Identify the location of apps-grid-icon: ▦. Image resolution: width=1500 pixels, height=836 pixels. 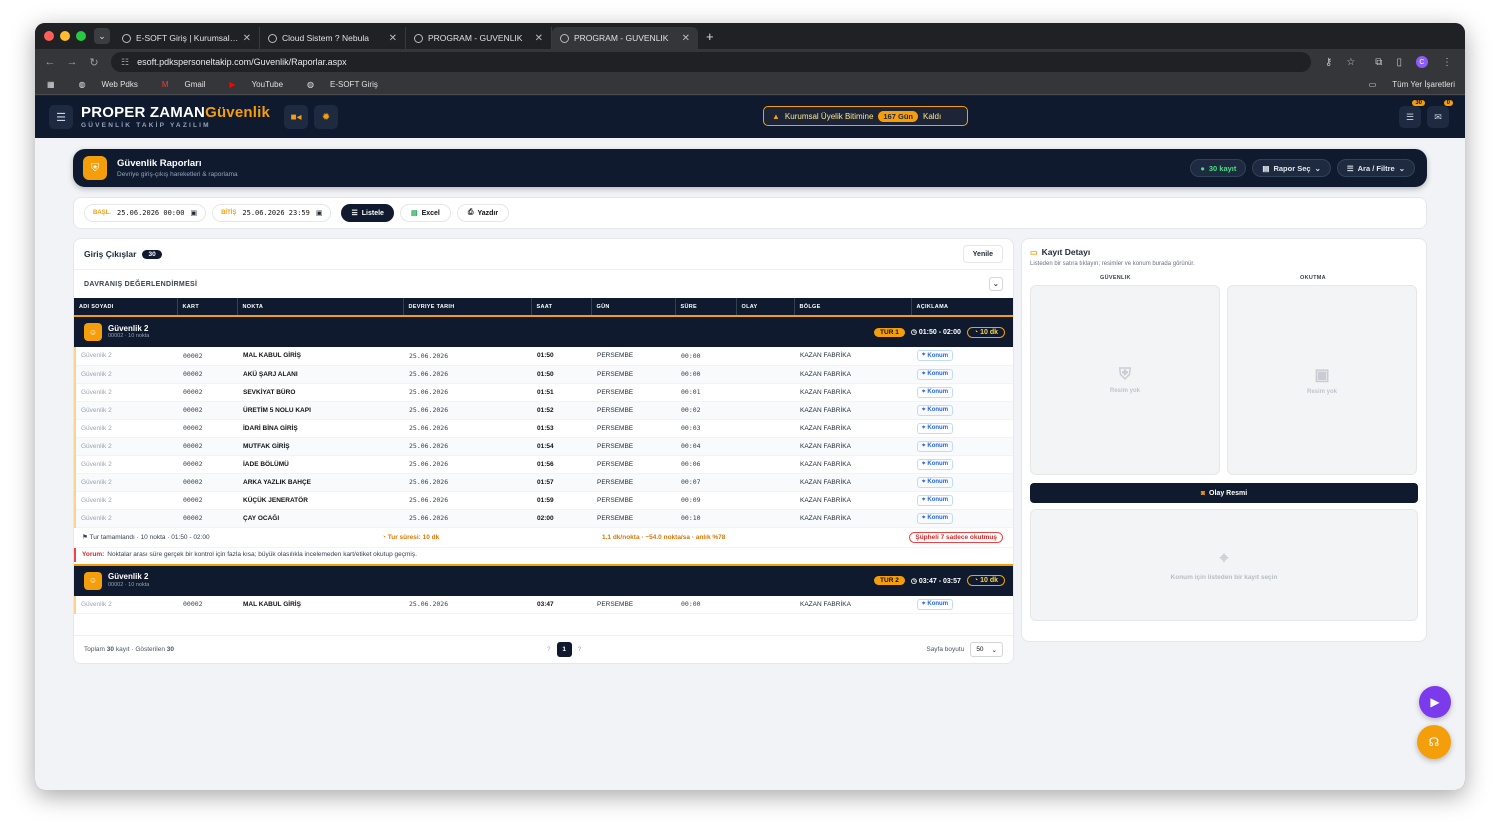
(51, 84).